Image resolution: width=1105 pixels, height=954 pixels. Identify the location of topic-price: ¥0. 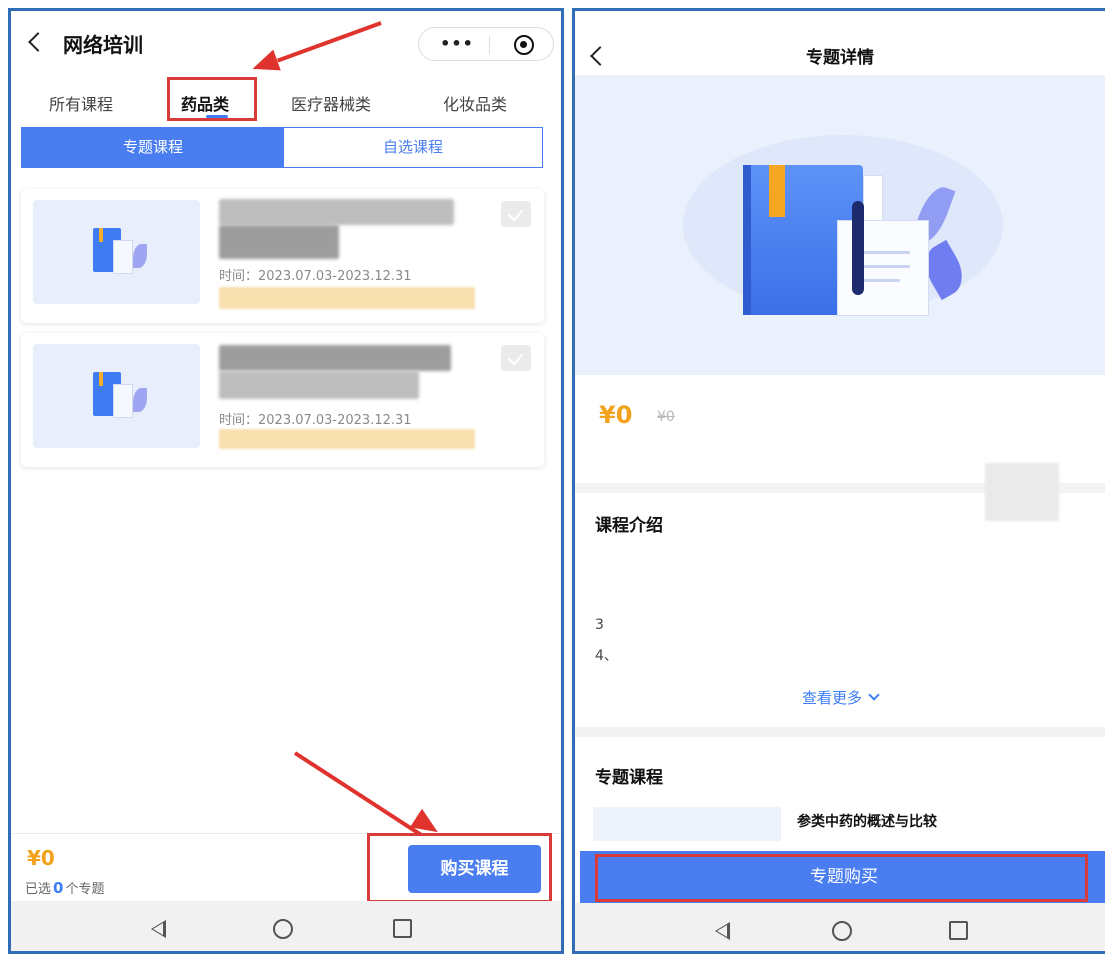
(616, 415).